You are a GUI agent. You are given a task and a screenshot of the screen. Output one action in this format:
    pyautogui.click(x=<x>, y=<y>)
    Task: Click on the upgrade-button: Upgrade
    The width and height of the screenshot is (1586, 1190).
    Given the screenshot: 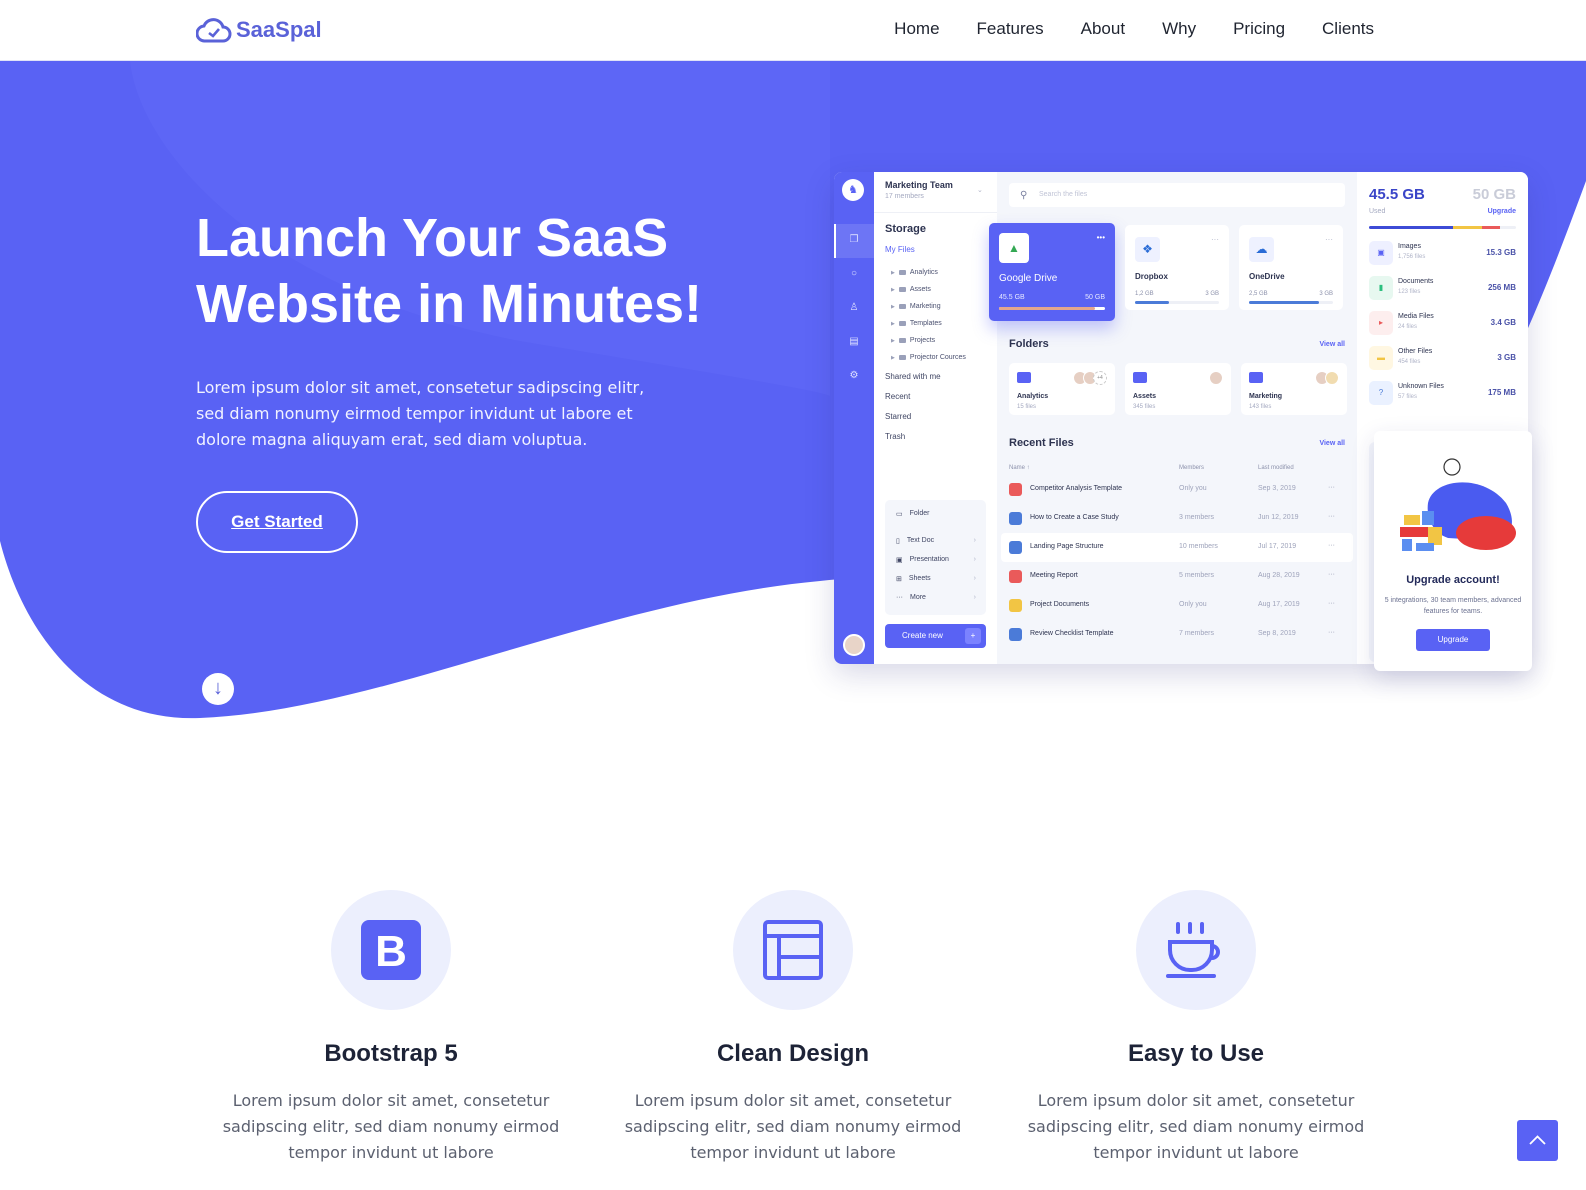 What is the action you would take?
    pyautogui.click(x=1453, y=640)
    